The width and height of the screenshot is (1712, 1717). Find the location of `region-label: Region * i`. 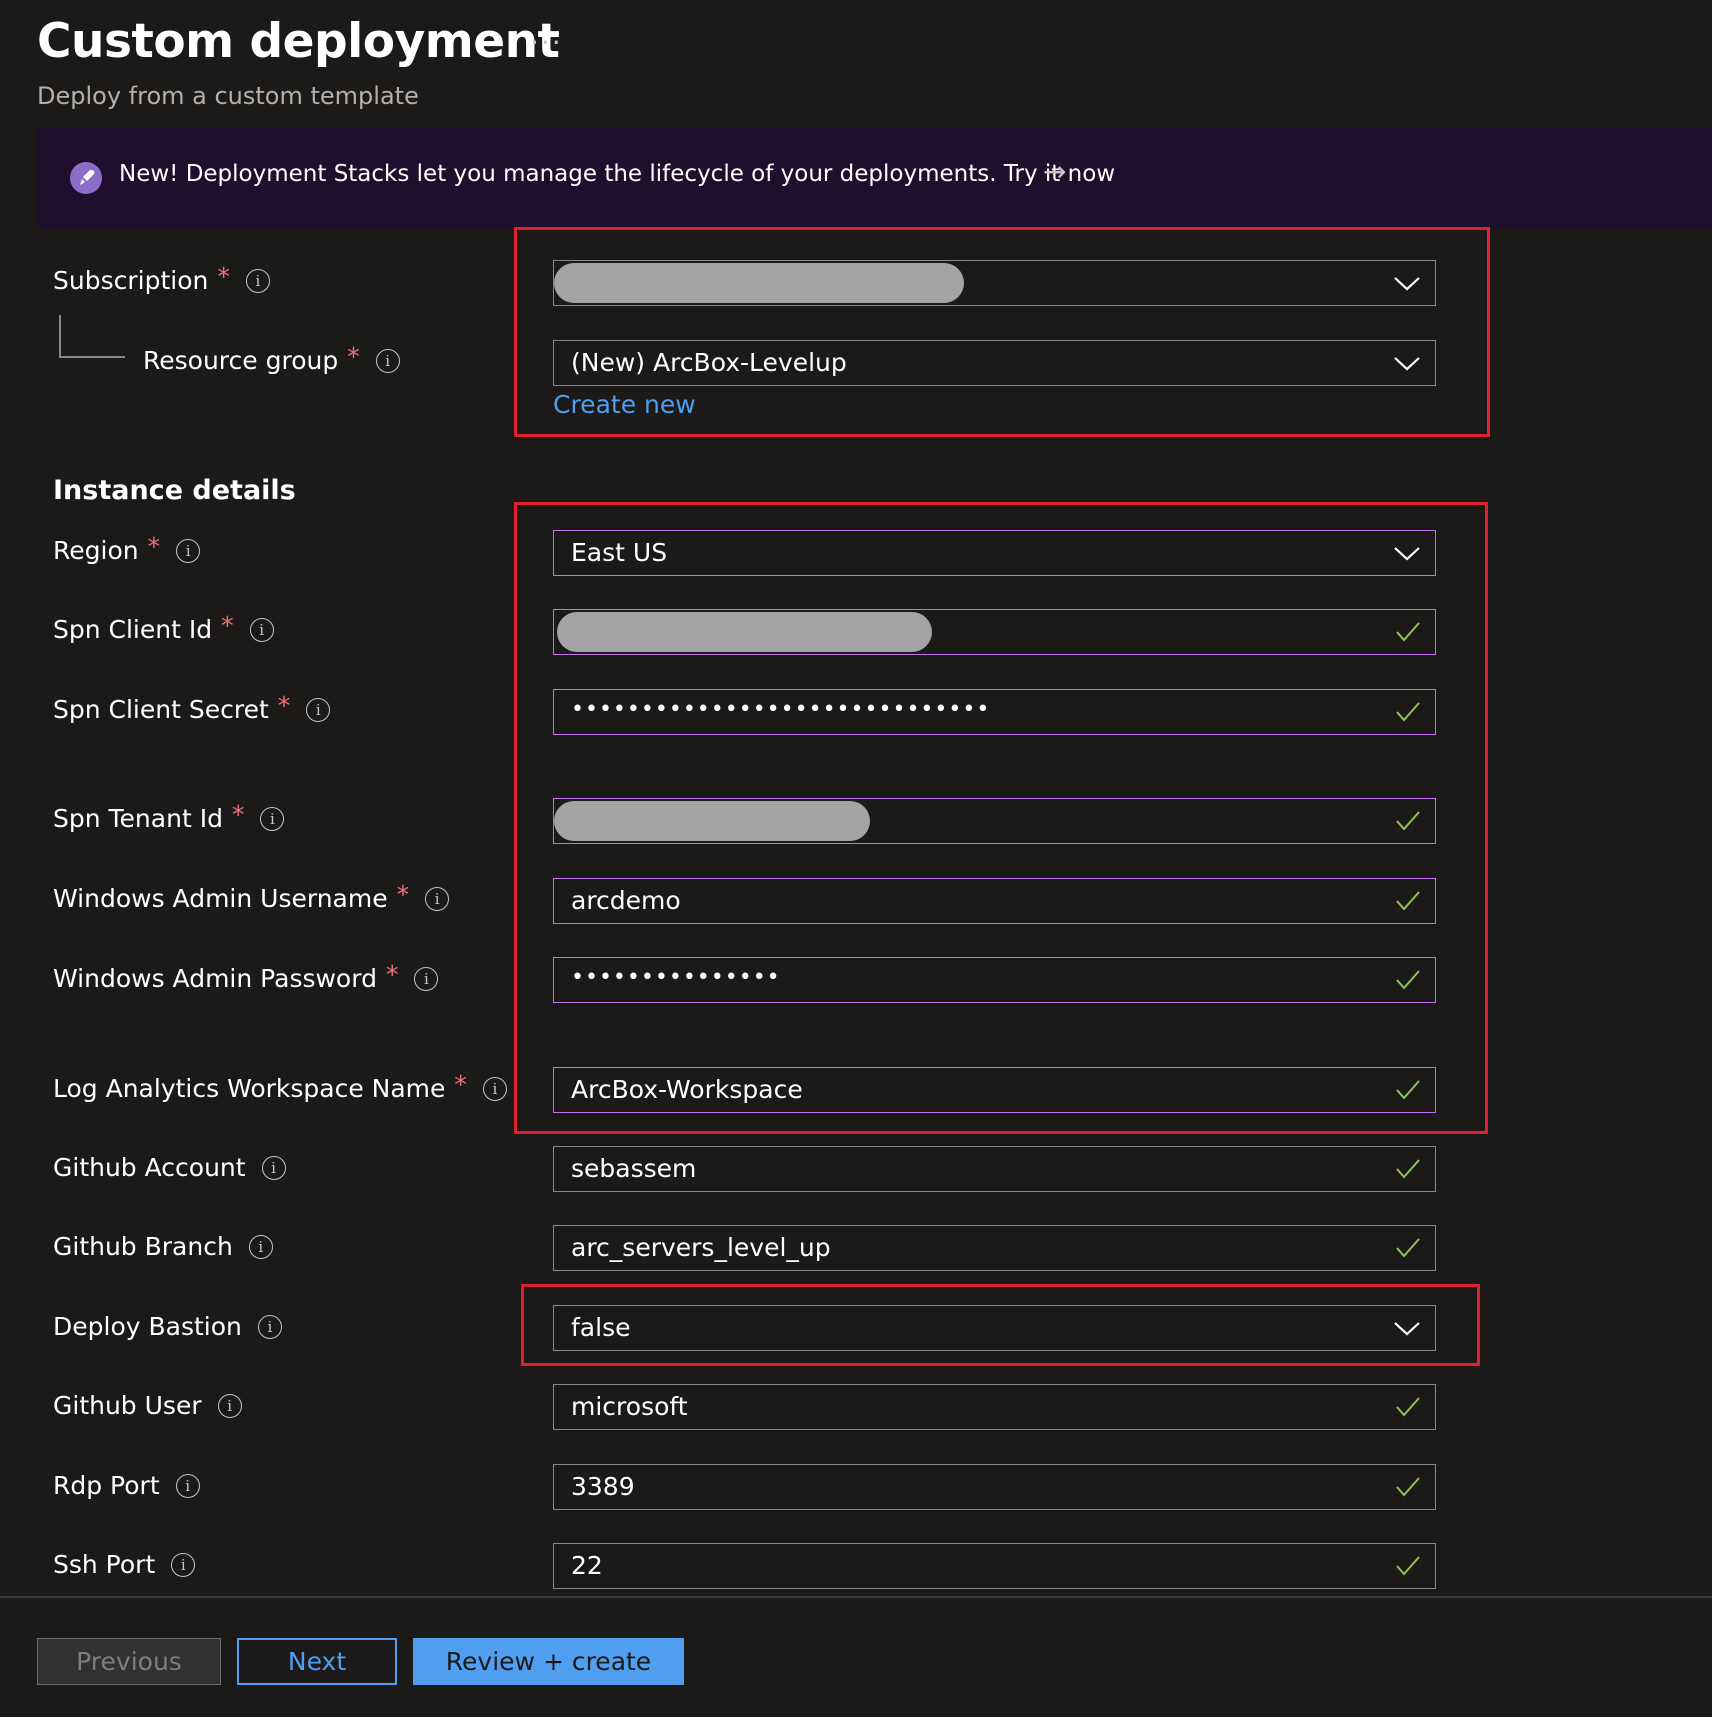

region-label: Region * i is located at coordinates (127, 548).